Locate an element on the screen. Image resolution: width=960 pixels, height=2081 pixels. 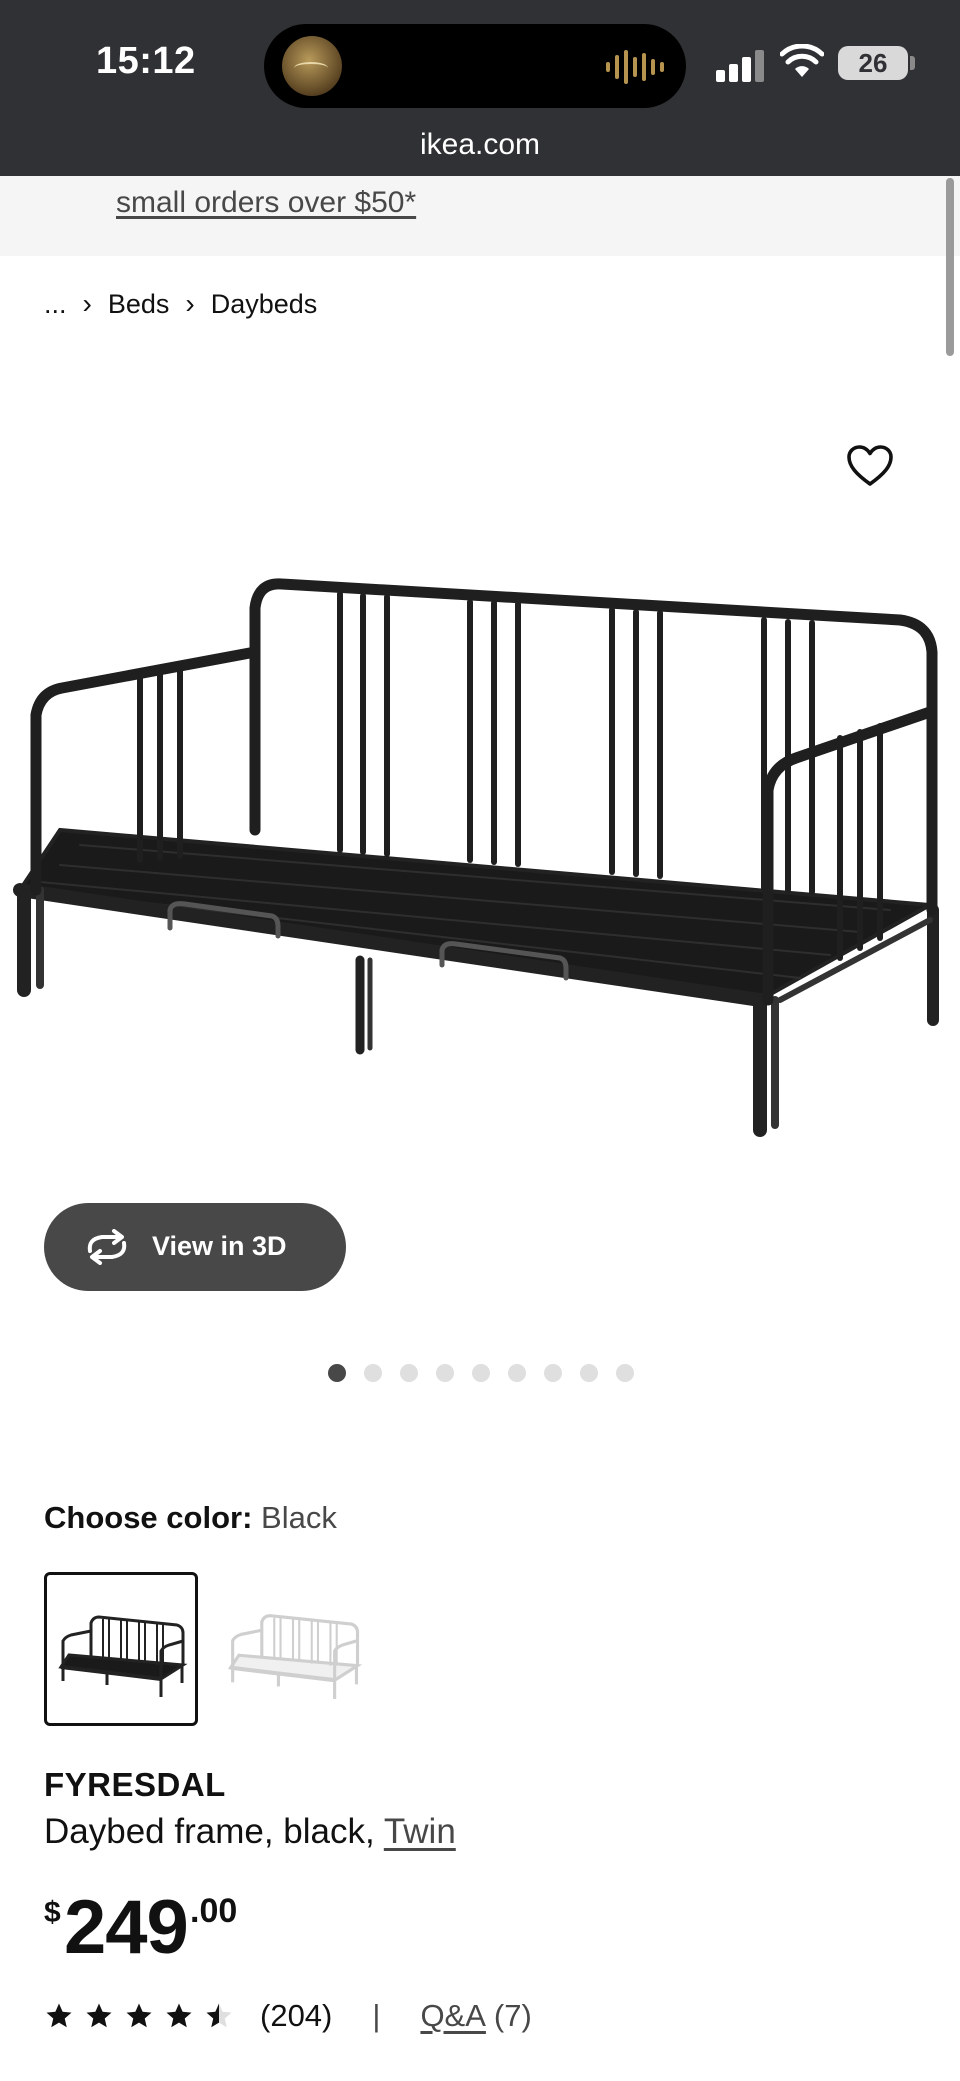
black-daybed-thumbnail is located at coordinates (123, 1656).